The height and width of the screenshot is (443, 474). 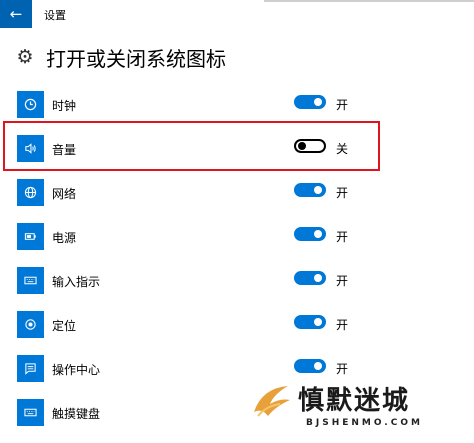 What do you see at coordinates (76, 282) in the screenshot?
I see `setting-label: 输入指示` at bounding box center [76, 282].